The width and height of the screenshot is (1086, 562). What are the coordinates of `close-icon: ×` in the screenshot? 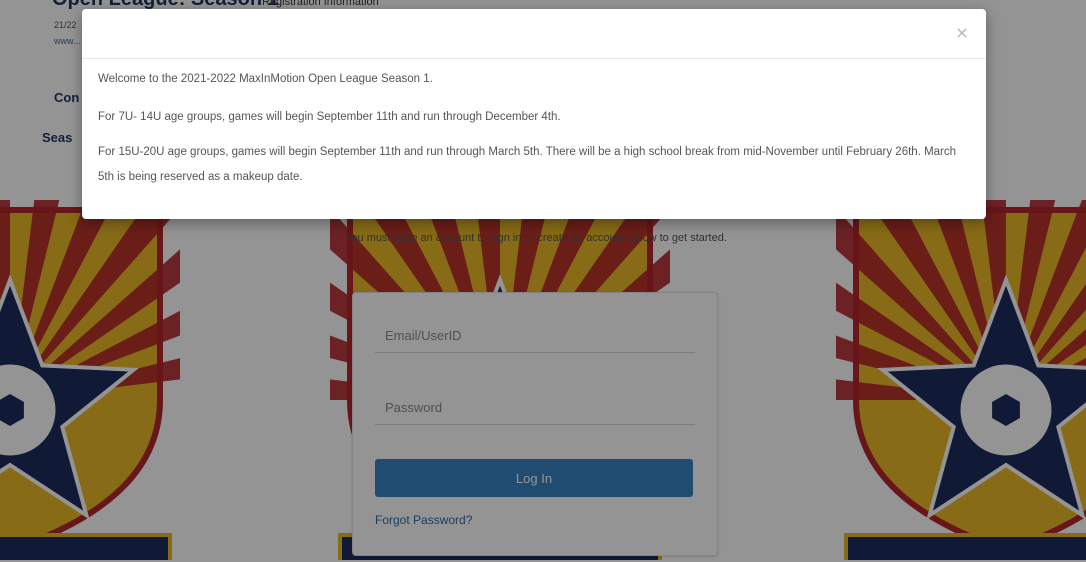 It's located at (962, 33).